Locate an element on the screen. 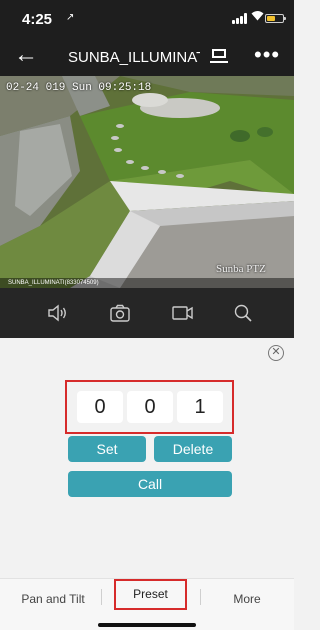  screen-cast-icon is located at coordinates (219, 56).